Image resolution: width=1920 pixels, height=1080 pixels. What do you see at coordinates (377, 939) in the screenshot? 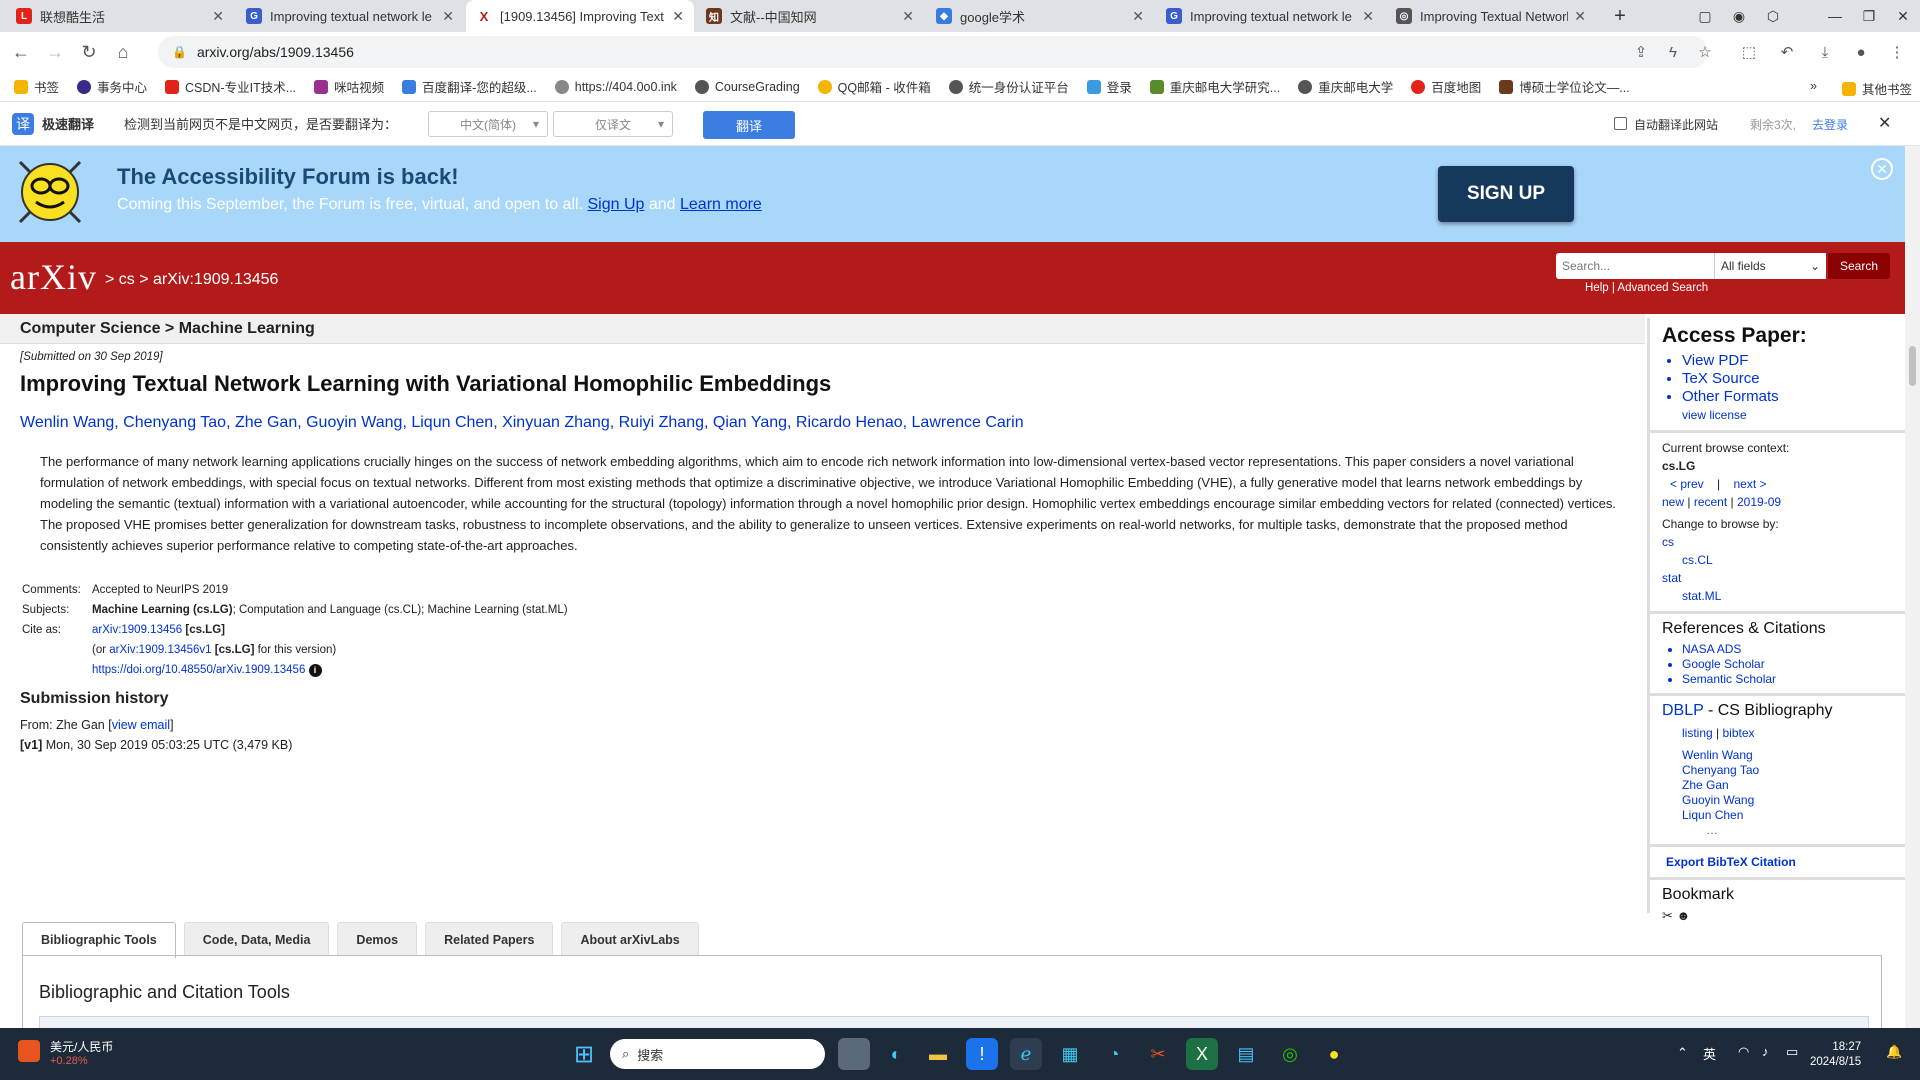
I see `tab-demos: Demos` at bounding box center [377, 939].